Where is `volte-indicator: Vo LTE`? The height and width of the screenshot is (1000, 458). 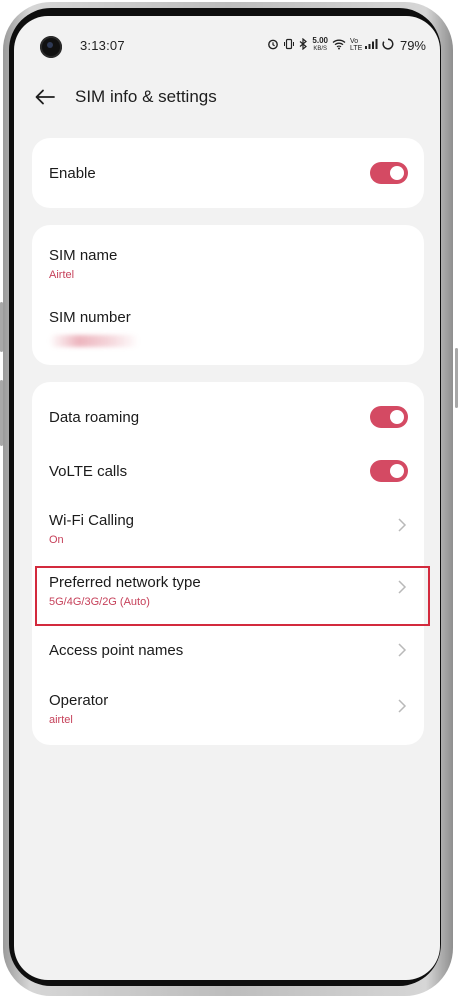 volte-indicator: Vo LTE is located at coordinates (356, 45).